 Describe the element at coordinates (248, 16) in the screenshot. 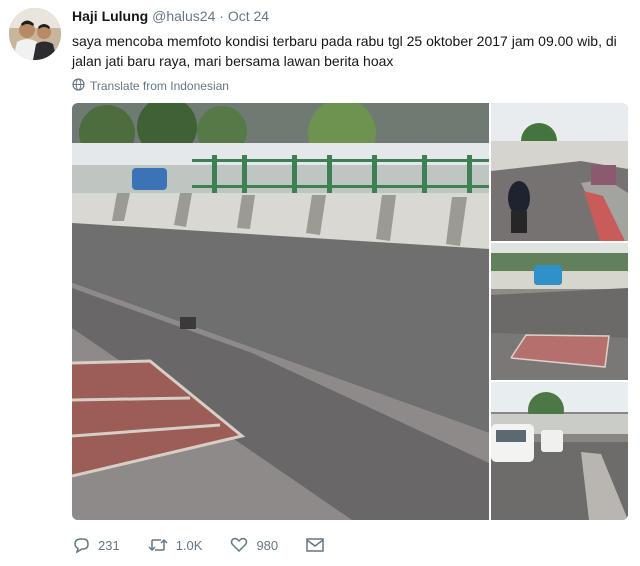

I see `tweet-timestamp: Oct 24` at that location.